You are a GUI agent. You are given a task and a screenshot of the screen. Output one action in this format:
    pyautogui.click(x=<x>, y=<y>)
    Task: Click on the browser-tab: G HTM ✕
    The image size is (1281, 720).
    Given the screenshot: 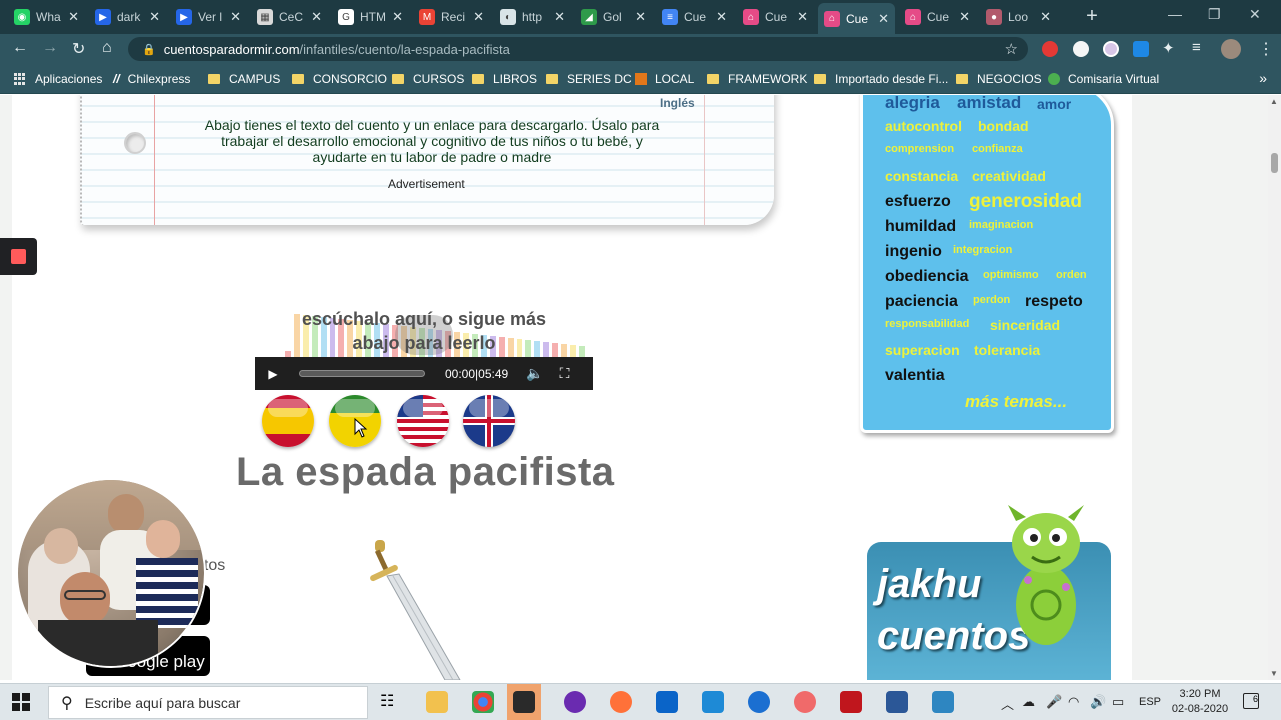 What is the action you would take?
    pyautogui.click(x=370, y=17)
    